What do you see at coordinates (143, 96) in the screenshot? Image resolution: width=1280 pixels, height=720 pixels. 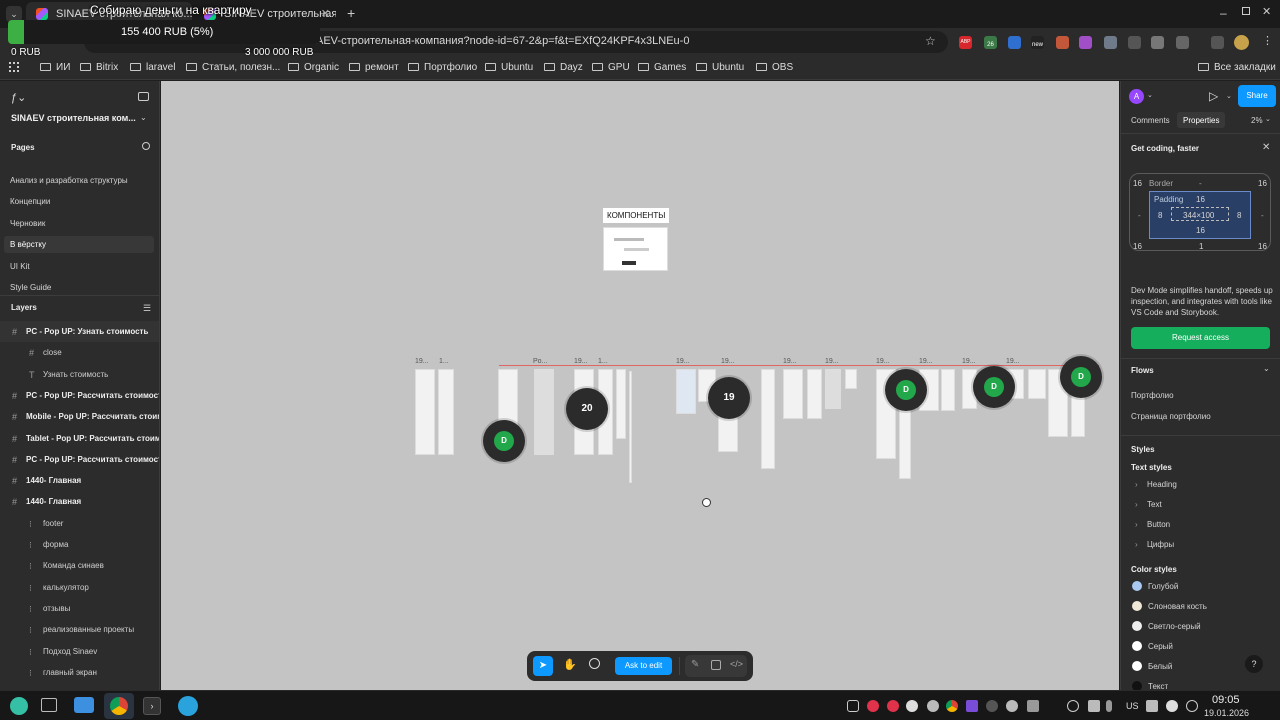 I see `sidebar-toggle-icon` at bounding box center [143, 96].